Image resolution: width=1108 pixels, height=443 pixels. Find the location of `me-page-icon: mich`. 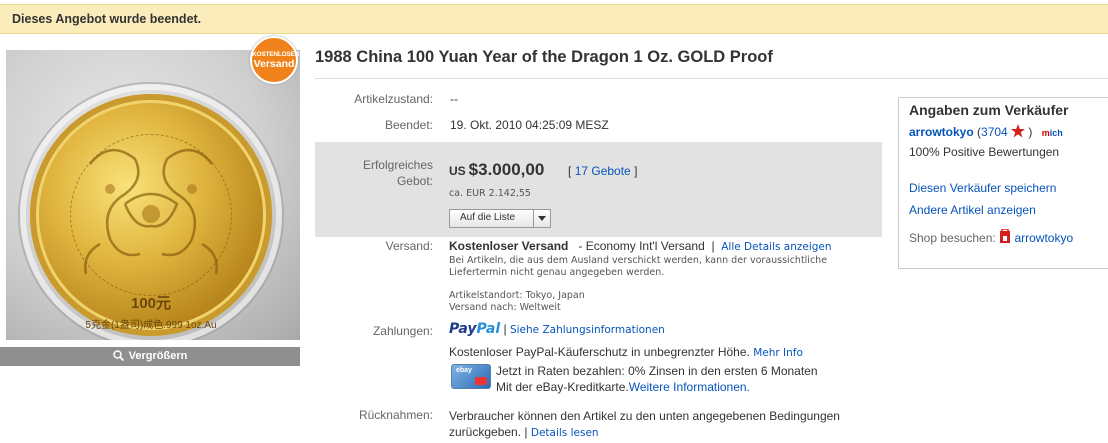

me-page-icon: mich is located at coordinates (1052, 133).